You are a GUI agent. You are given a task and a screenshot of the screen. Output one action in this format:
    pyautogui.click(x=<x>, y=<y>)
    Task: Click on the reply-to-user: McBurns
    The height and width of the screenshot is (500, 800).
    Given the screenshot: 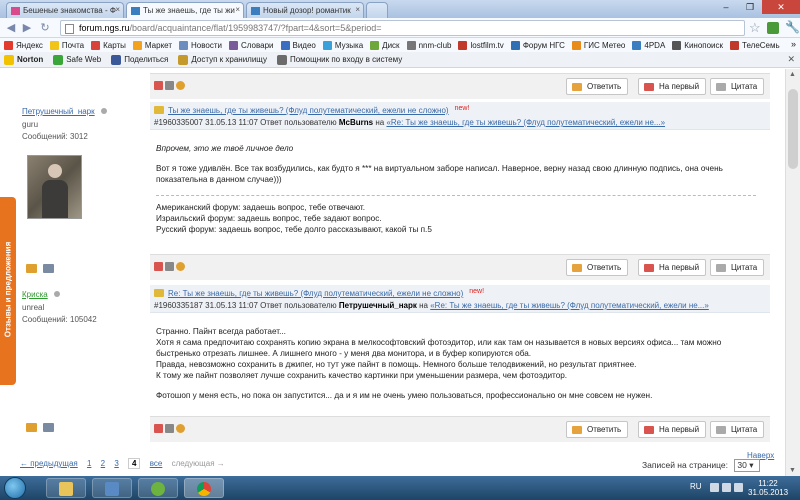 What is the action you would take?
    pyautogui.click(x=356, y=122)
    